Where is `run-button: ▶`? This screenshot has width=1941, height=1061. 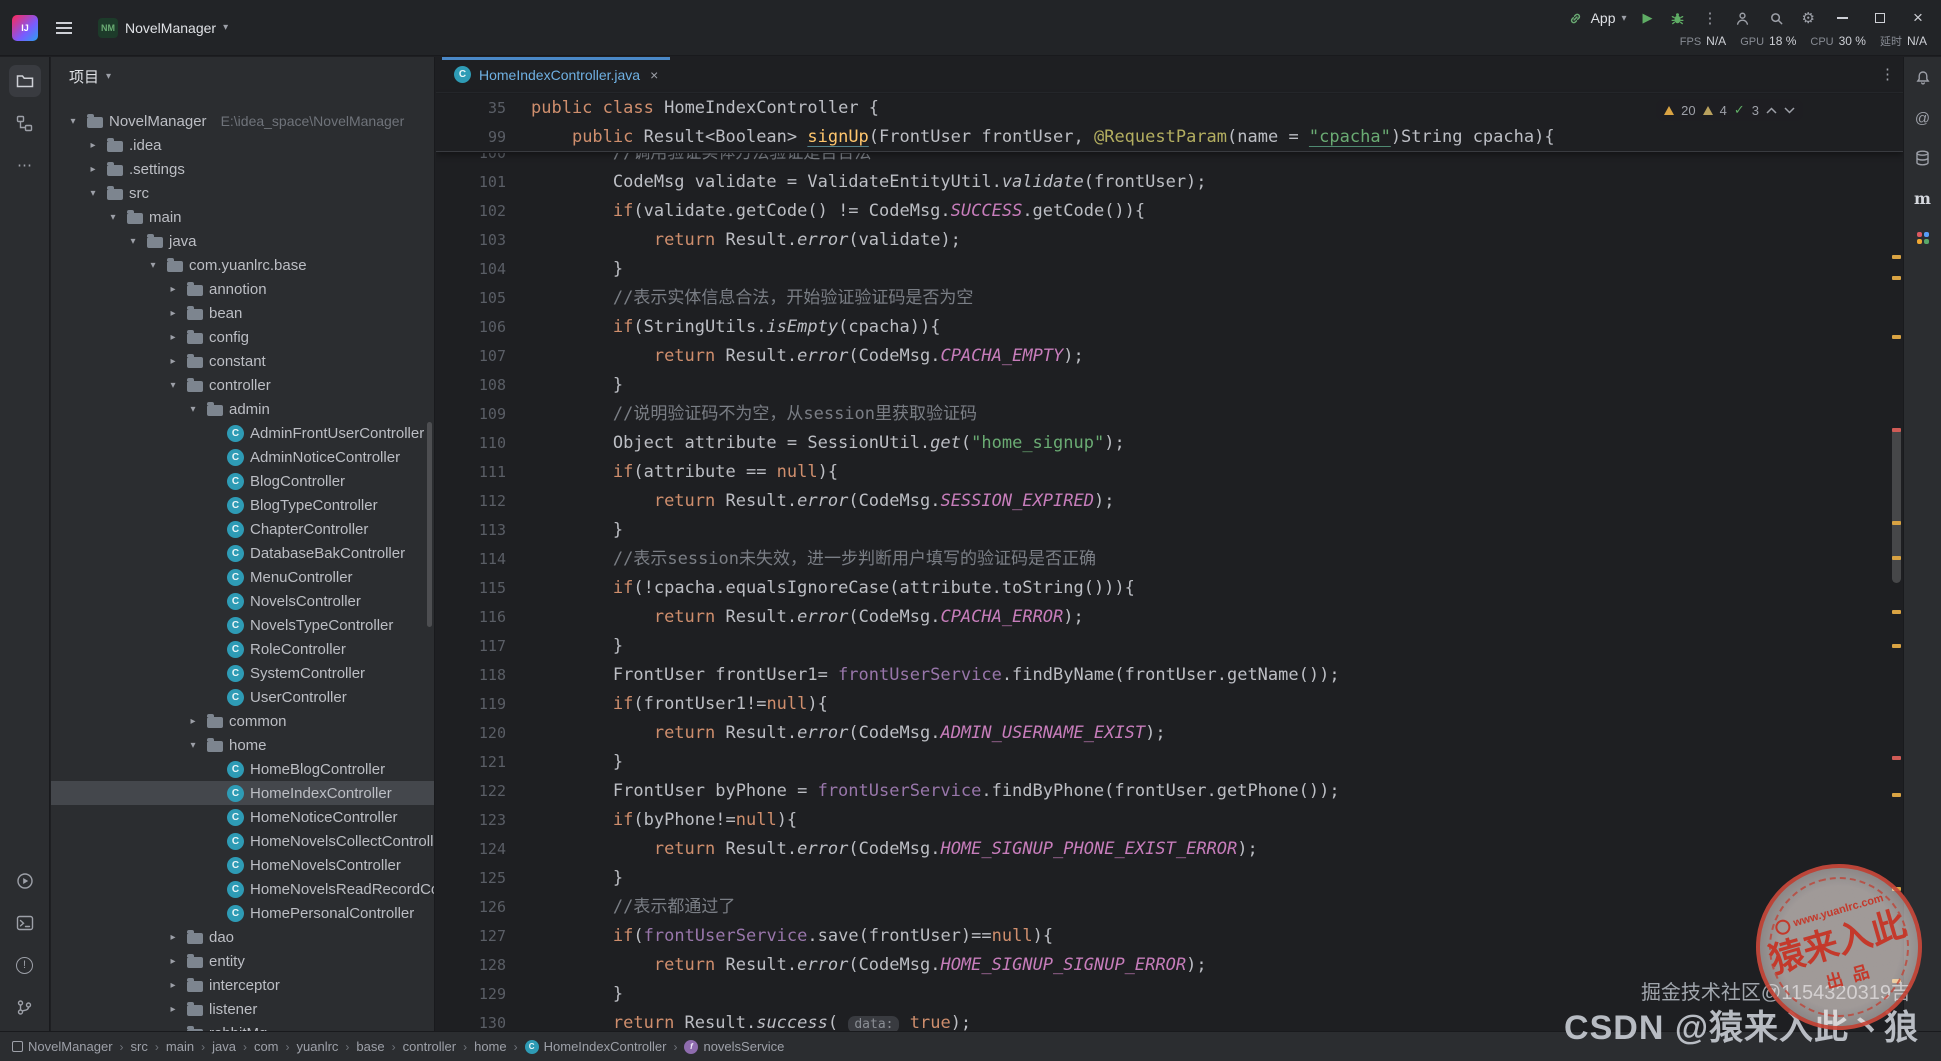
run-button: ▶ is located at coordinates (1648, 18).